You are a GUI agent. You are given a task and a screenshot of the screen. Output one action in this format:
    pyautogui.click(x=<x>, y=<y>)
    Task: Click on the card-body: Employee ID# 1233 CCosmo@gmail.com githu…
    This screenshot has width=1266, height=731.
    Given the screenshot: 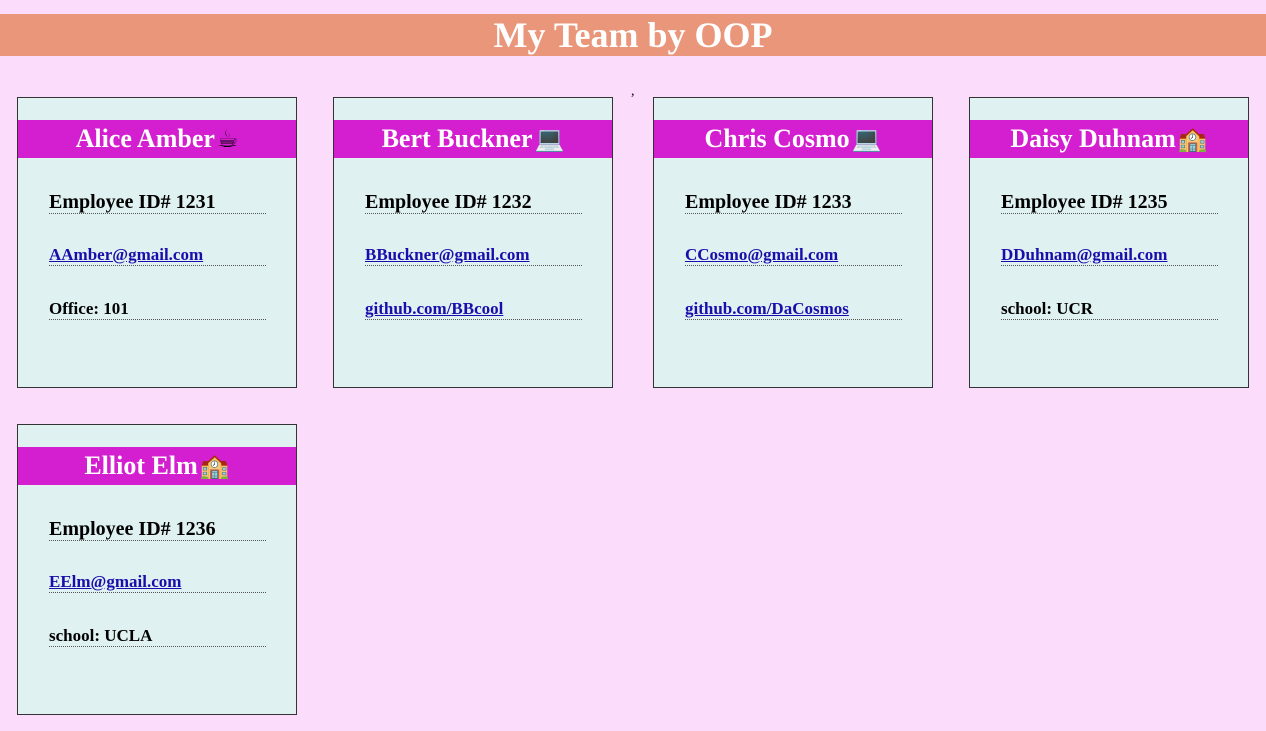 What is the action you would take?
    pyautogui.click(x=793, y=239)
    